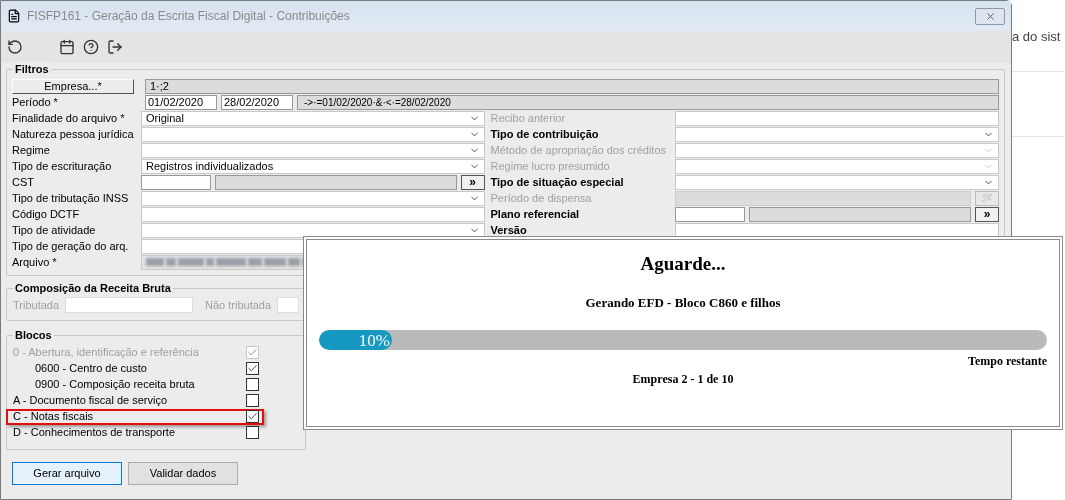 The width and height of the screenshot is (1065, 500). What do you see at coordinates (62, 166) in the screenshot?
I see `field-label: Tipo de escrituração` at bounding box center [62, 166].